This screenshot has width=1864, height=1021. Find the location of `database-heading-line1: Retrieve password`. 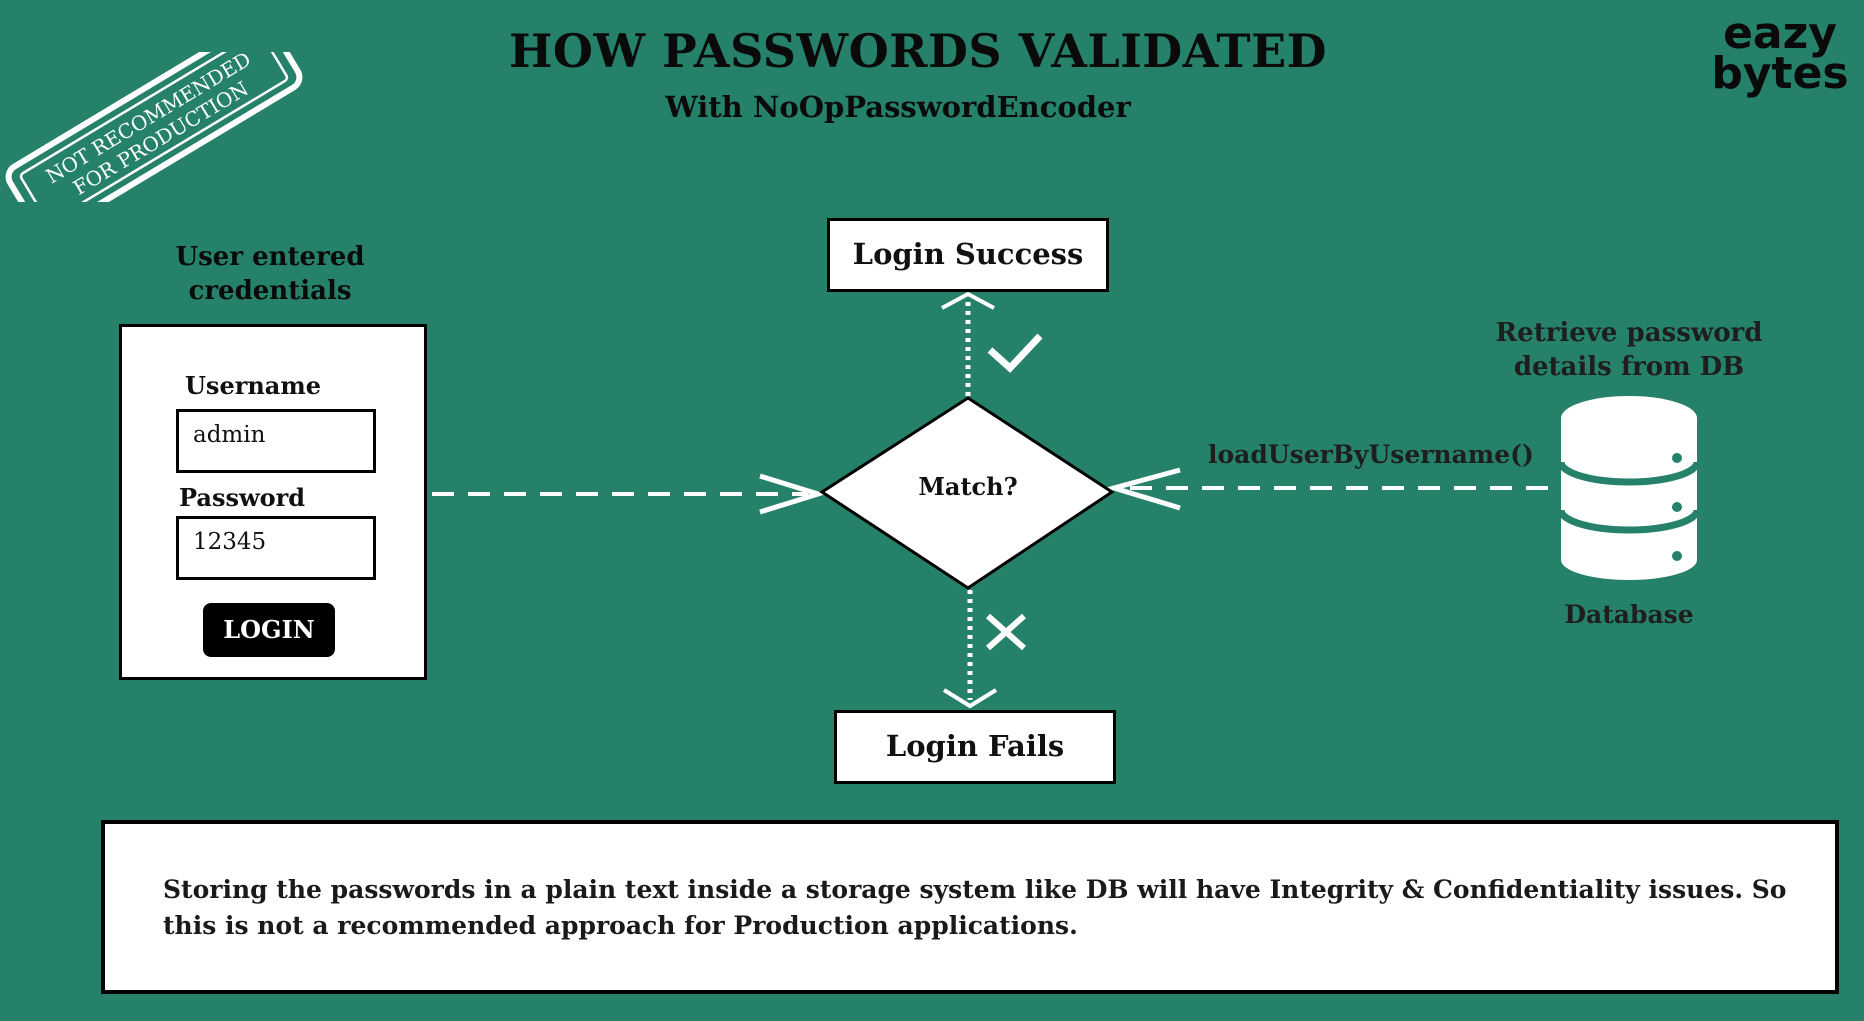

database-heading-line1: Retrieve password is located at coordinates (1629, 333).